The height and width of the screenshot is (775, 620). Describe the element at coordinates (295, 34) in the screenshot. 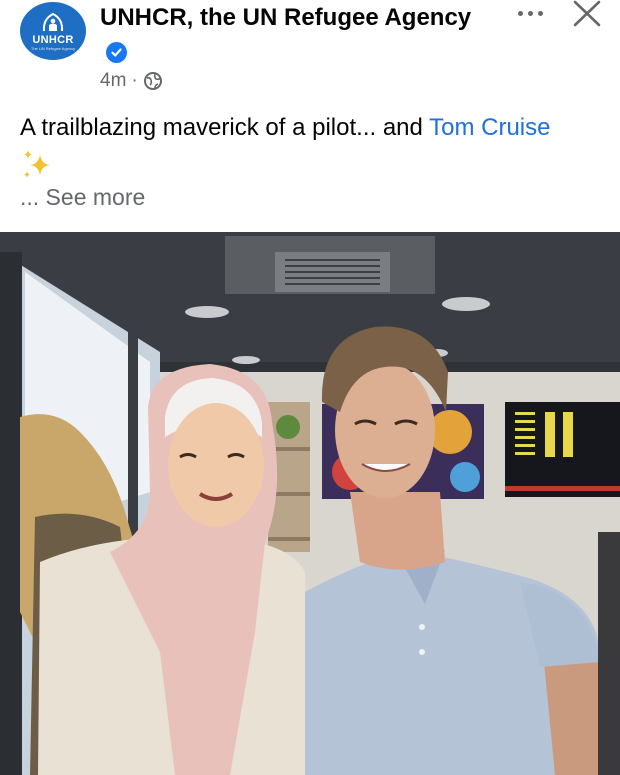

I see `page-name-link: UNHCR, the UN Refugee Agency` at that location.